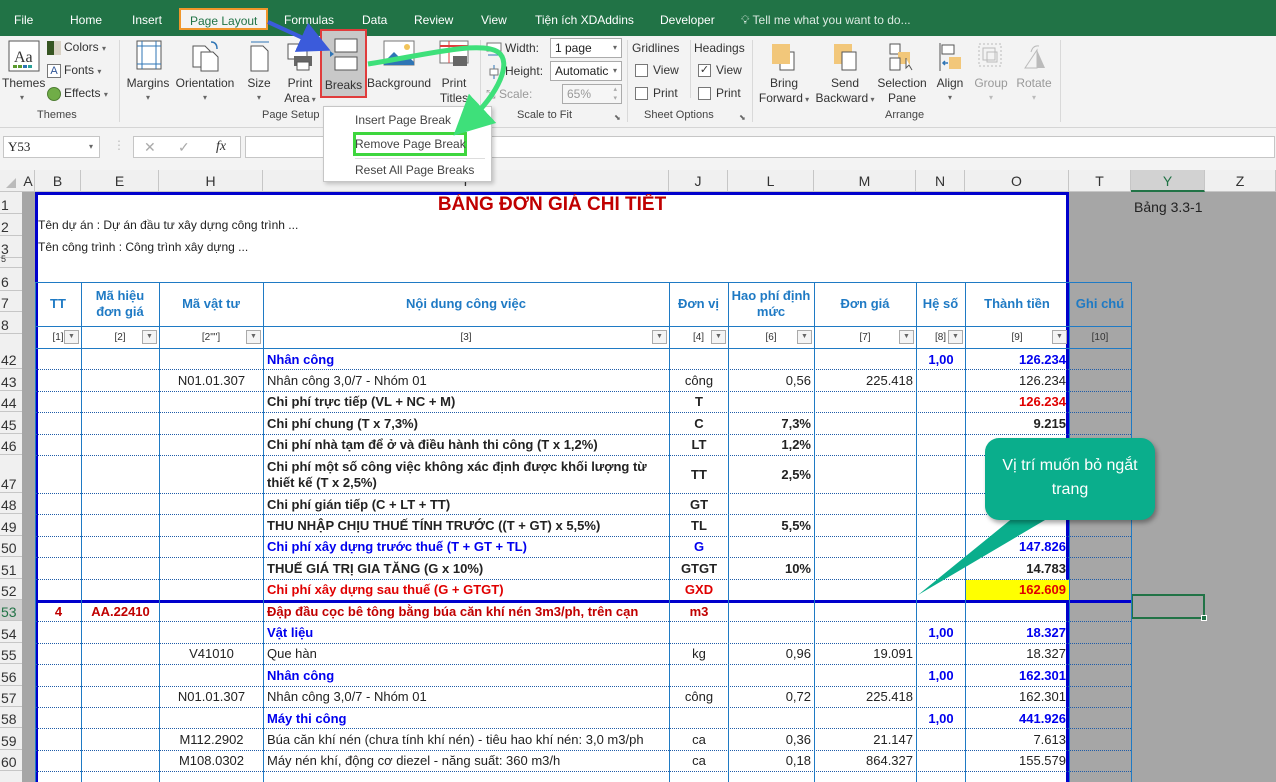 This screenshot has width=1276, height=782. Describe the element at coordinates (454, 72) in the screenshot. I see `print-titles-button: Print Titles` at that location.